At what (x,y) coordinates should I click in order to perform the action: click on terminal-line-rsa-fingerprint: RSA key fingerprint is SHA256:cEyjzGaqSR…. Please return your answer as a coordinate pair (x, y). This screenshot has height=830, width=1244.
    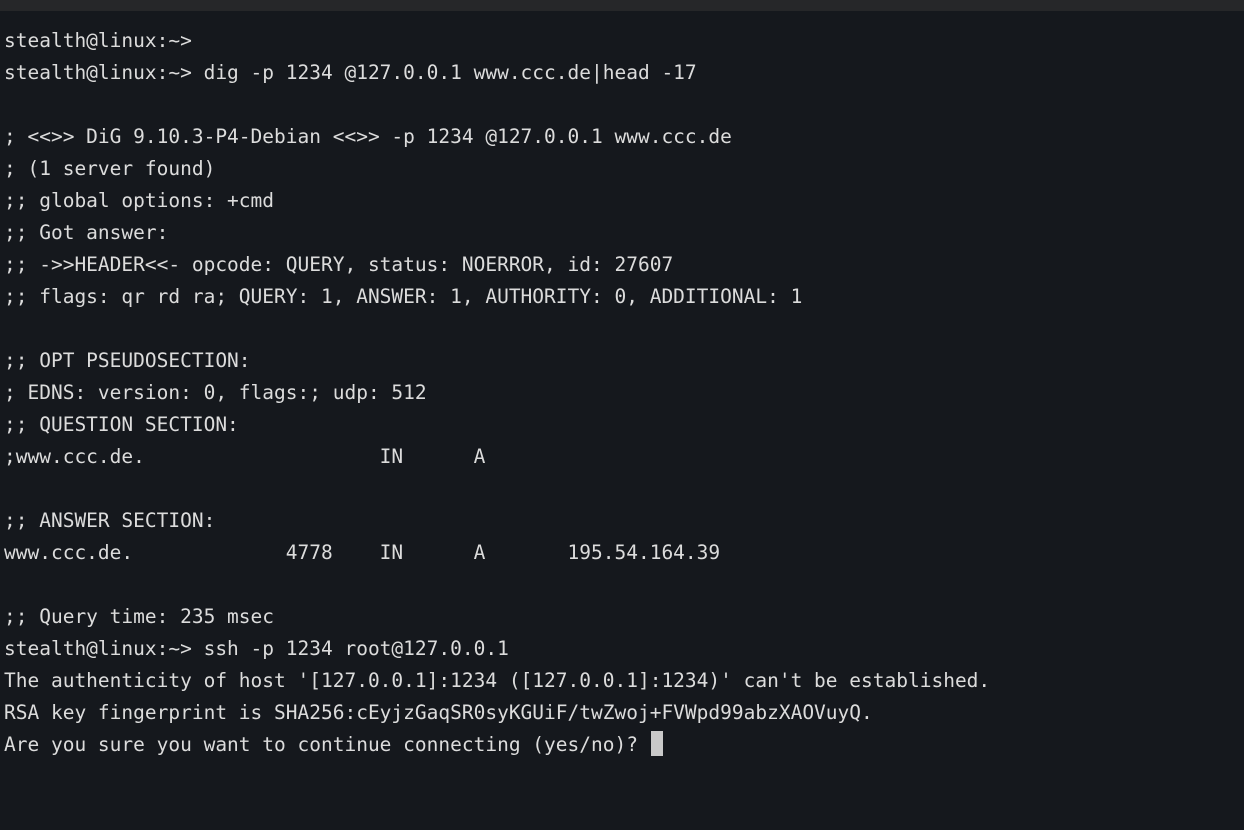
    Looking at the image, I should click on (438, 712).